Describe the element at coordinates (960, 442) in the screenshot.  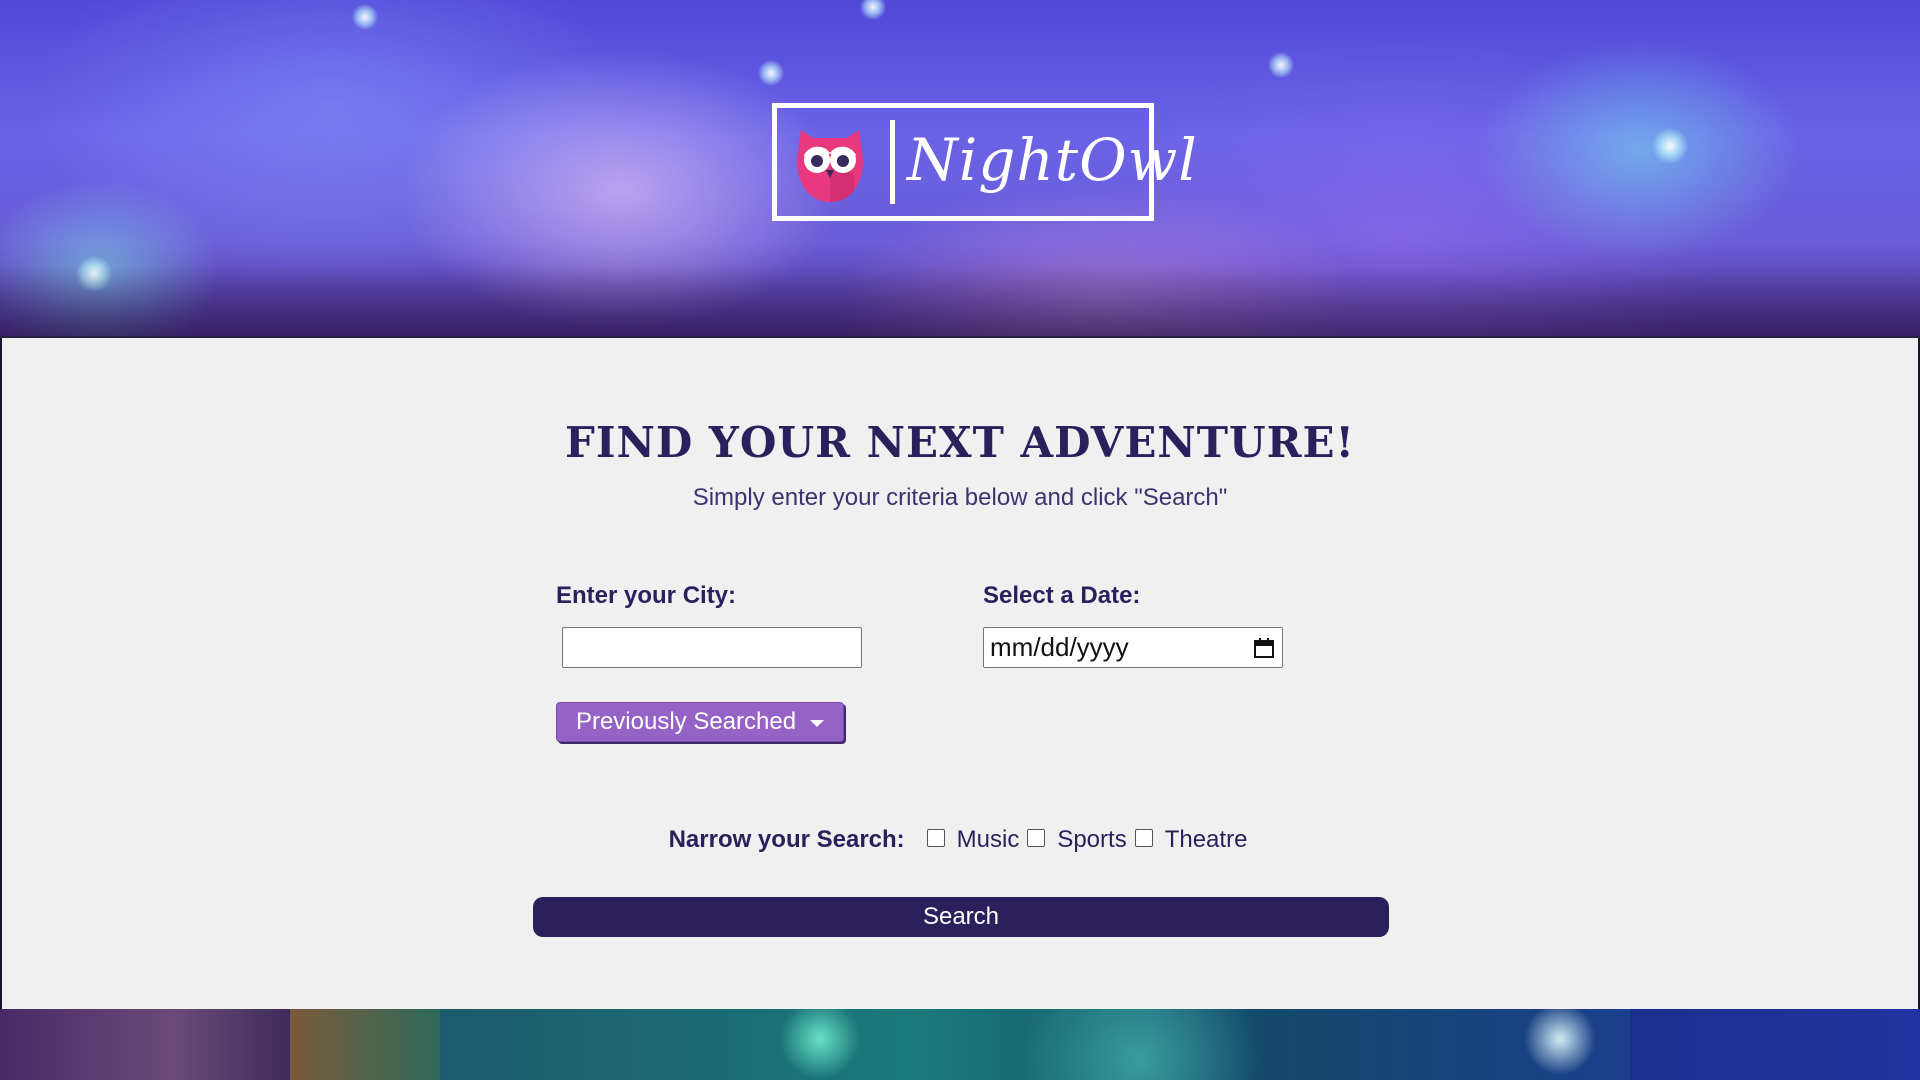
I see `page-title: FIND YOUR NEXT ADVENTURE!` at that location.